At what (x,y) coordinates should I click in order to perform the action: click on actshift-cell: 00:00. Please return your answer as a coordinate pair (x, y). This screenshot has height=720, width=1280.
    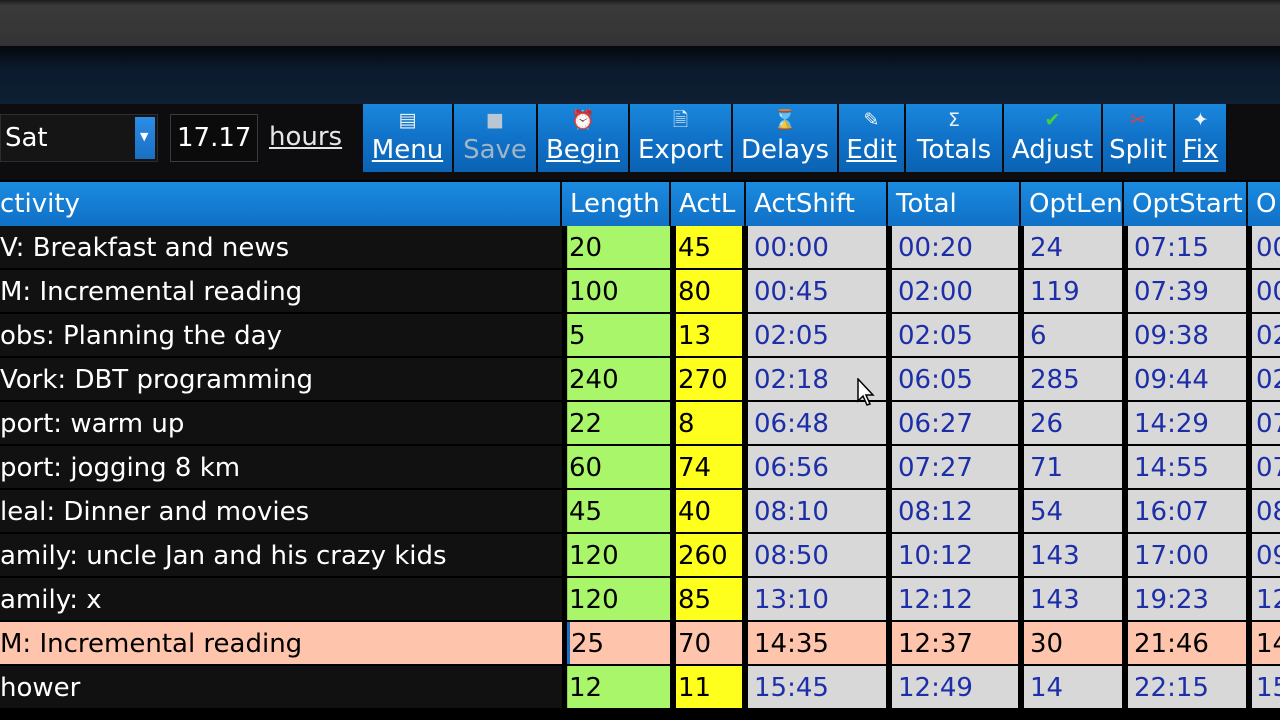
    Looking at the image, I should click on (817, 247).